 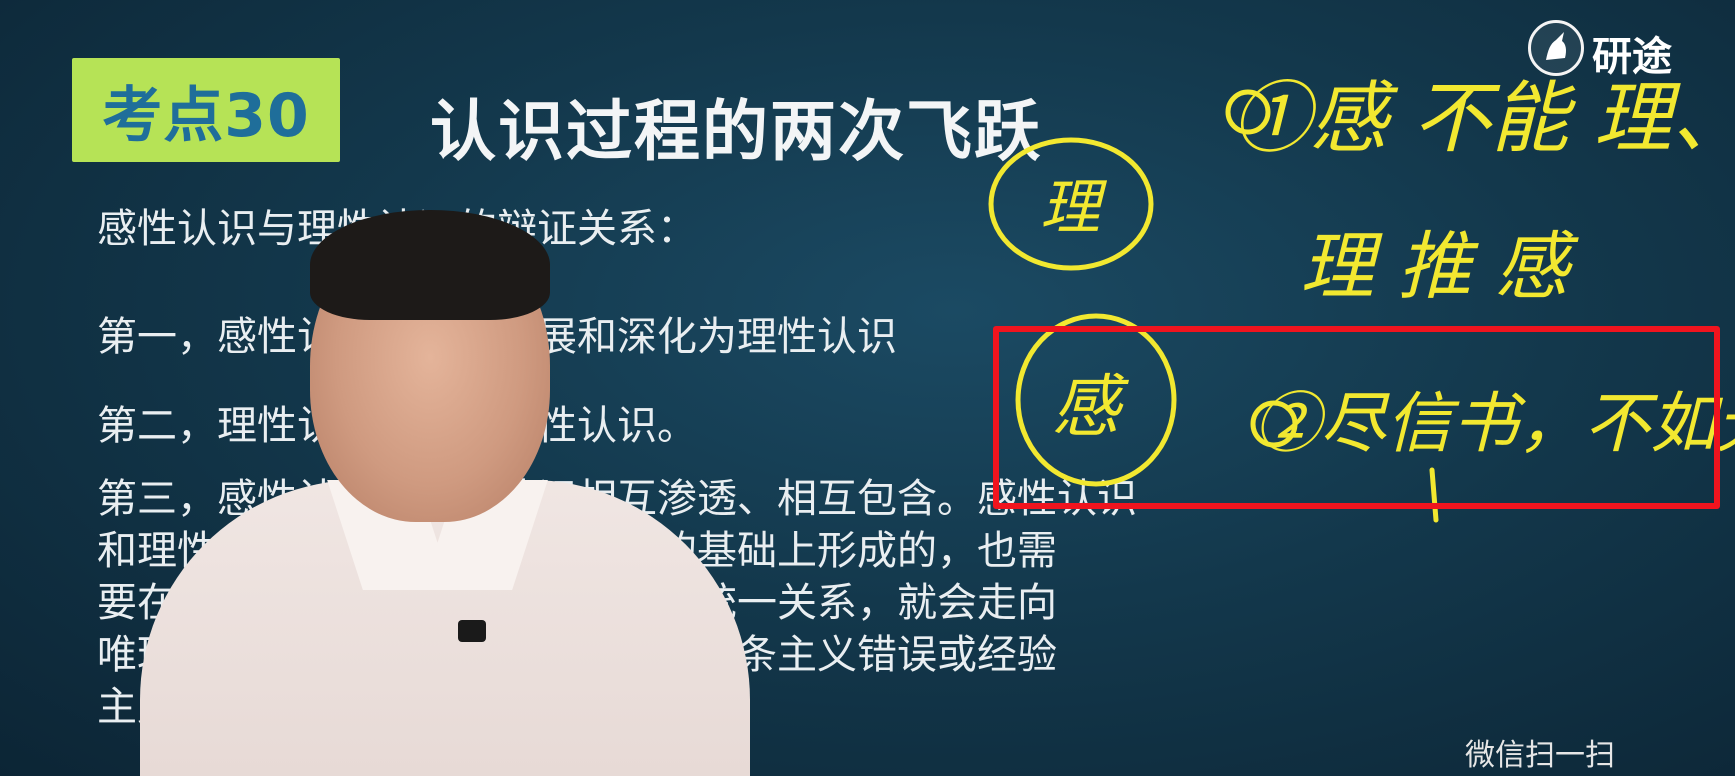 I want to click on note-line-1: ①感 不能 理、, so click(x=1483, y=119).